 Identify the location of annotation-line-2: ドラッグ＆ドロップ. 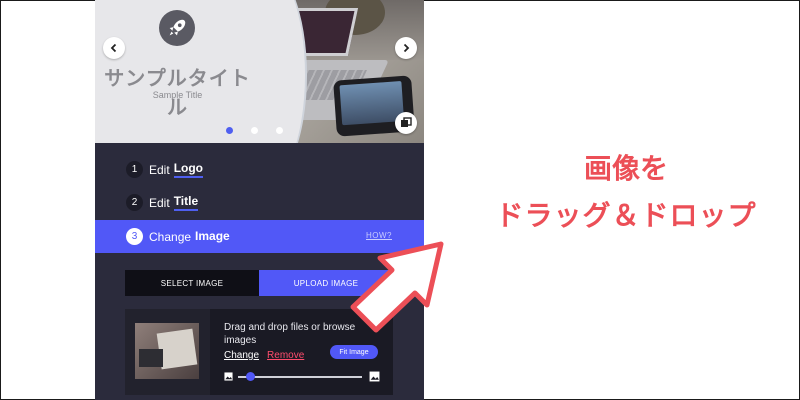
(626, 215).